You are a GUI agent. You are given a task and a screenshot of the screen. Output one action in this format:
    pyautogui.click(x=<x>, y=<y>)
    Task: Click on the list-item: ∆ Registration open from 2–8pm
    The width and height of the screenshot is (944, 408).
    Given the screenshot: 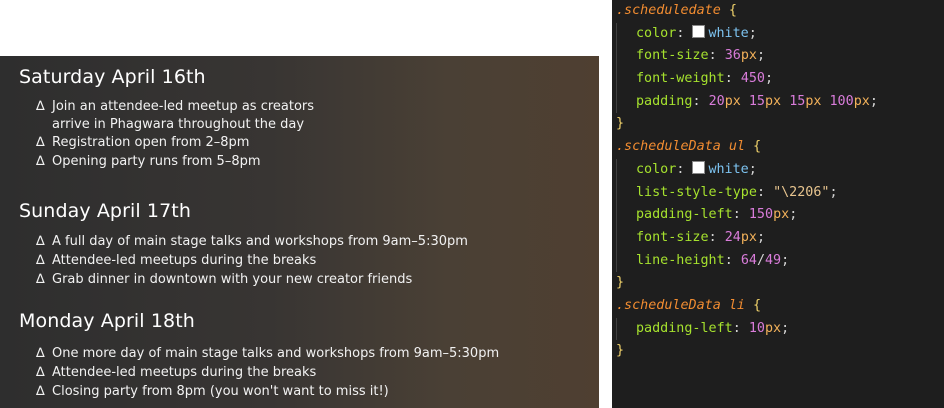 What is the action you would take?
    pyautogui.click(x=143, y=142)
    